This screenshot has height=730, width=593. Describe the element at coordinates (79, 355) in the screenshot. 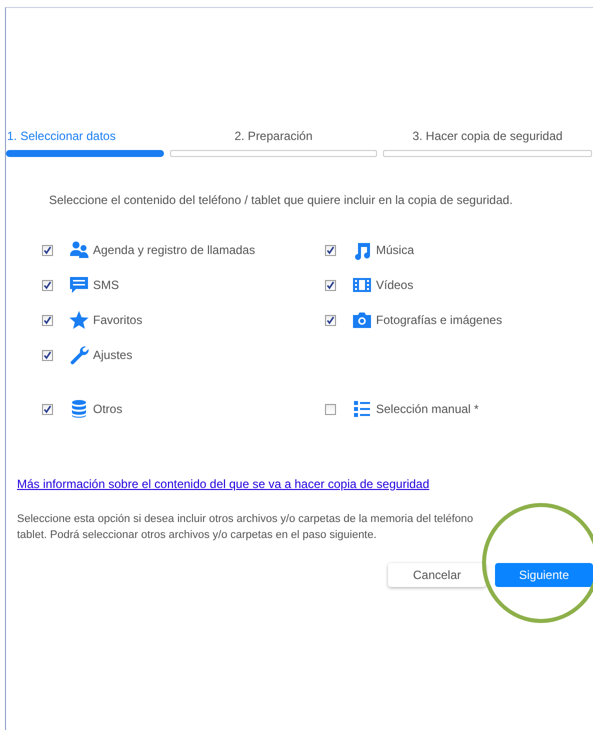

I see `wrench-icon` at that location.